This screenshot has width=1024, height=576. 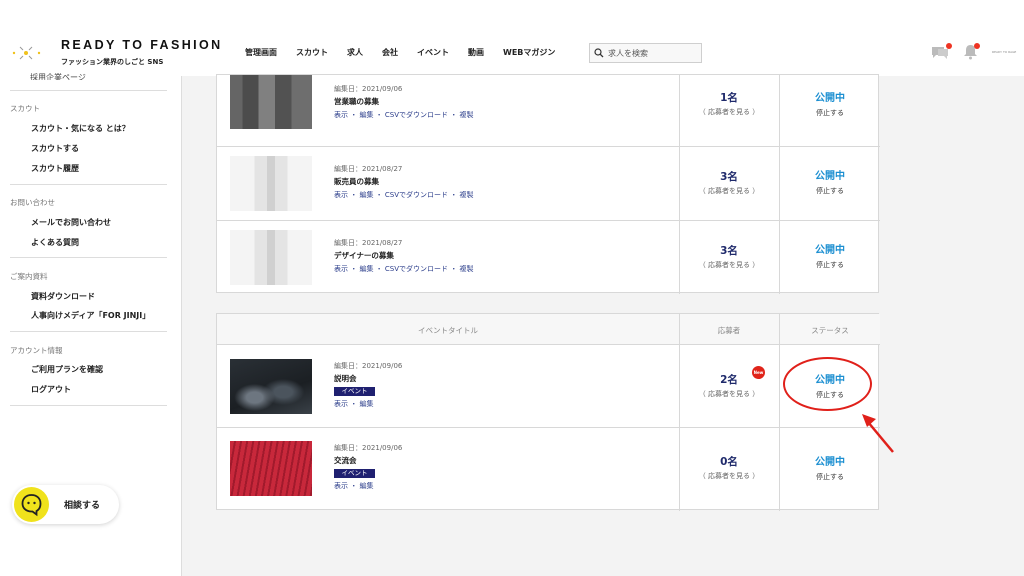 I want to click on notifications-button, so click(x=971, y=53).